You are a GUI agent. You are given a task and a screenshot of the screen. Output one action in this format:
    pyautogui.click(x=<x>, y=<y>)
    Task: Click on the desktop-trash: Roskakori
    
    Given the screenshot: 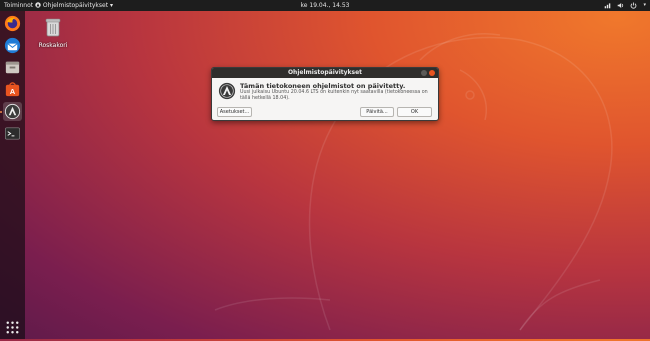 What is the action you would take?
    pyautogui.click(x=53, y=33)
    